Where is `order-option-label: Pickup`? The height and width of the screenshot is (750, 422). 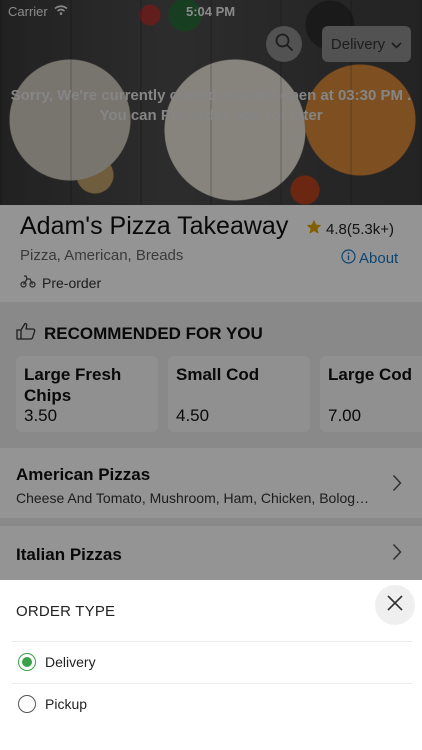 order-option-label: Pickup is located at coordinates (66, 704).